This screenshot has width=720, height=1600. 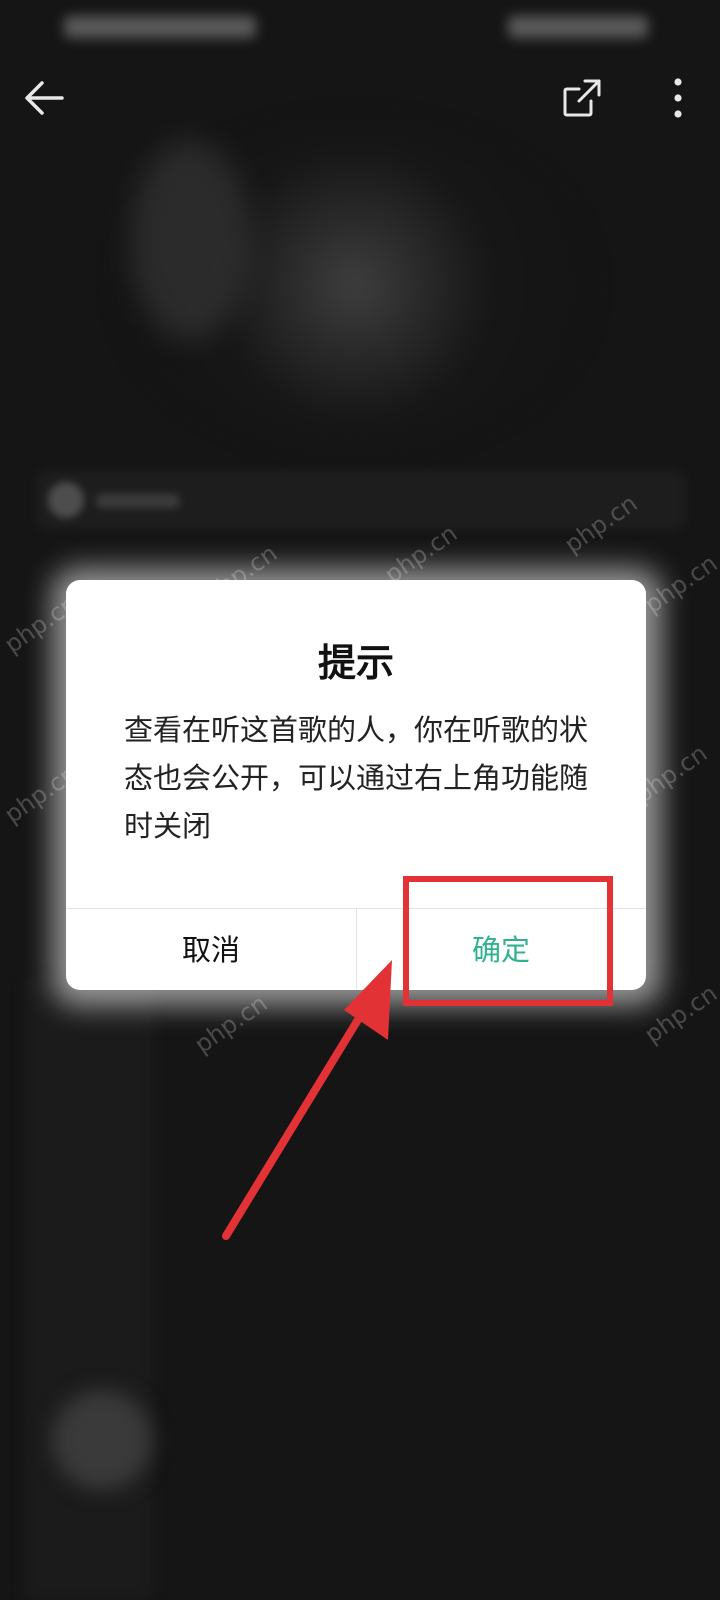 I want to click on dialog-message: 查看在听这首歌的人，你在听歌的状态也会公开，可以通过右上角功能随时关闭, so click(x=356, y=778).